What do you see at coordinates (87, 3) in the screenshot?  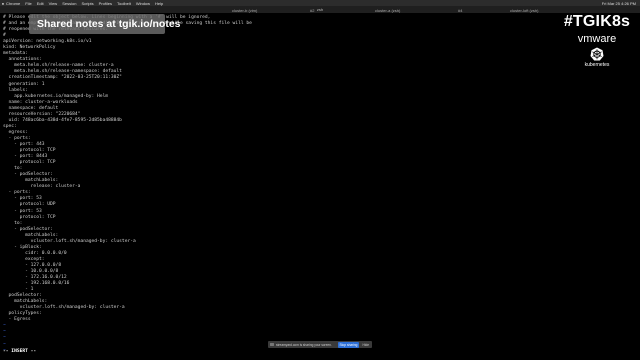 I see `menu-item-scripts: Scripts` at bounding box center [87, 3].